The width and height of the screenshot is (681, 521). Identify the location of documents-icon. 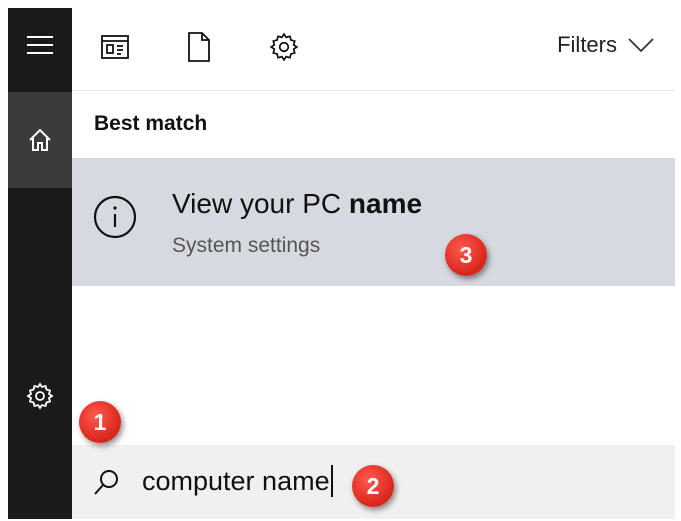
(199, 47).